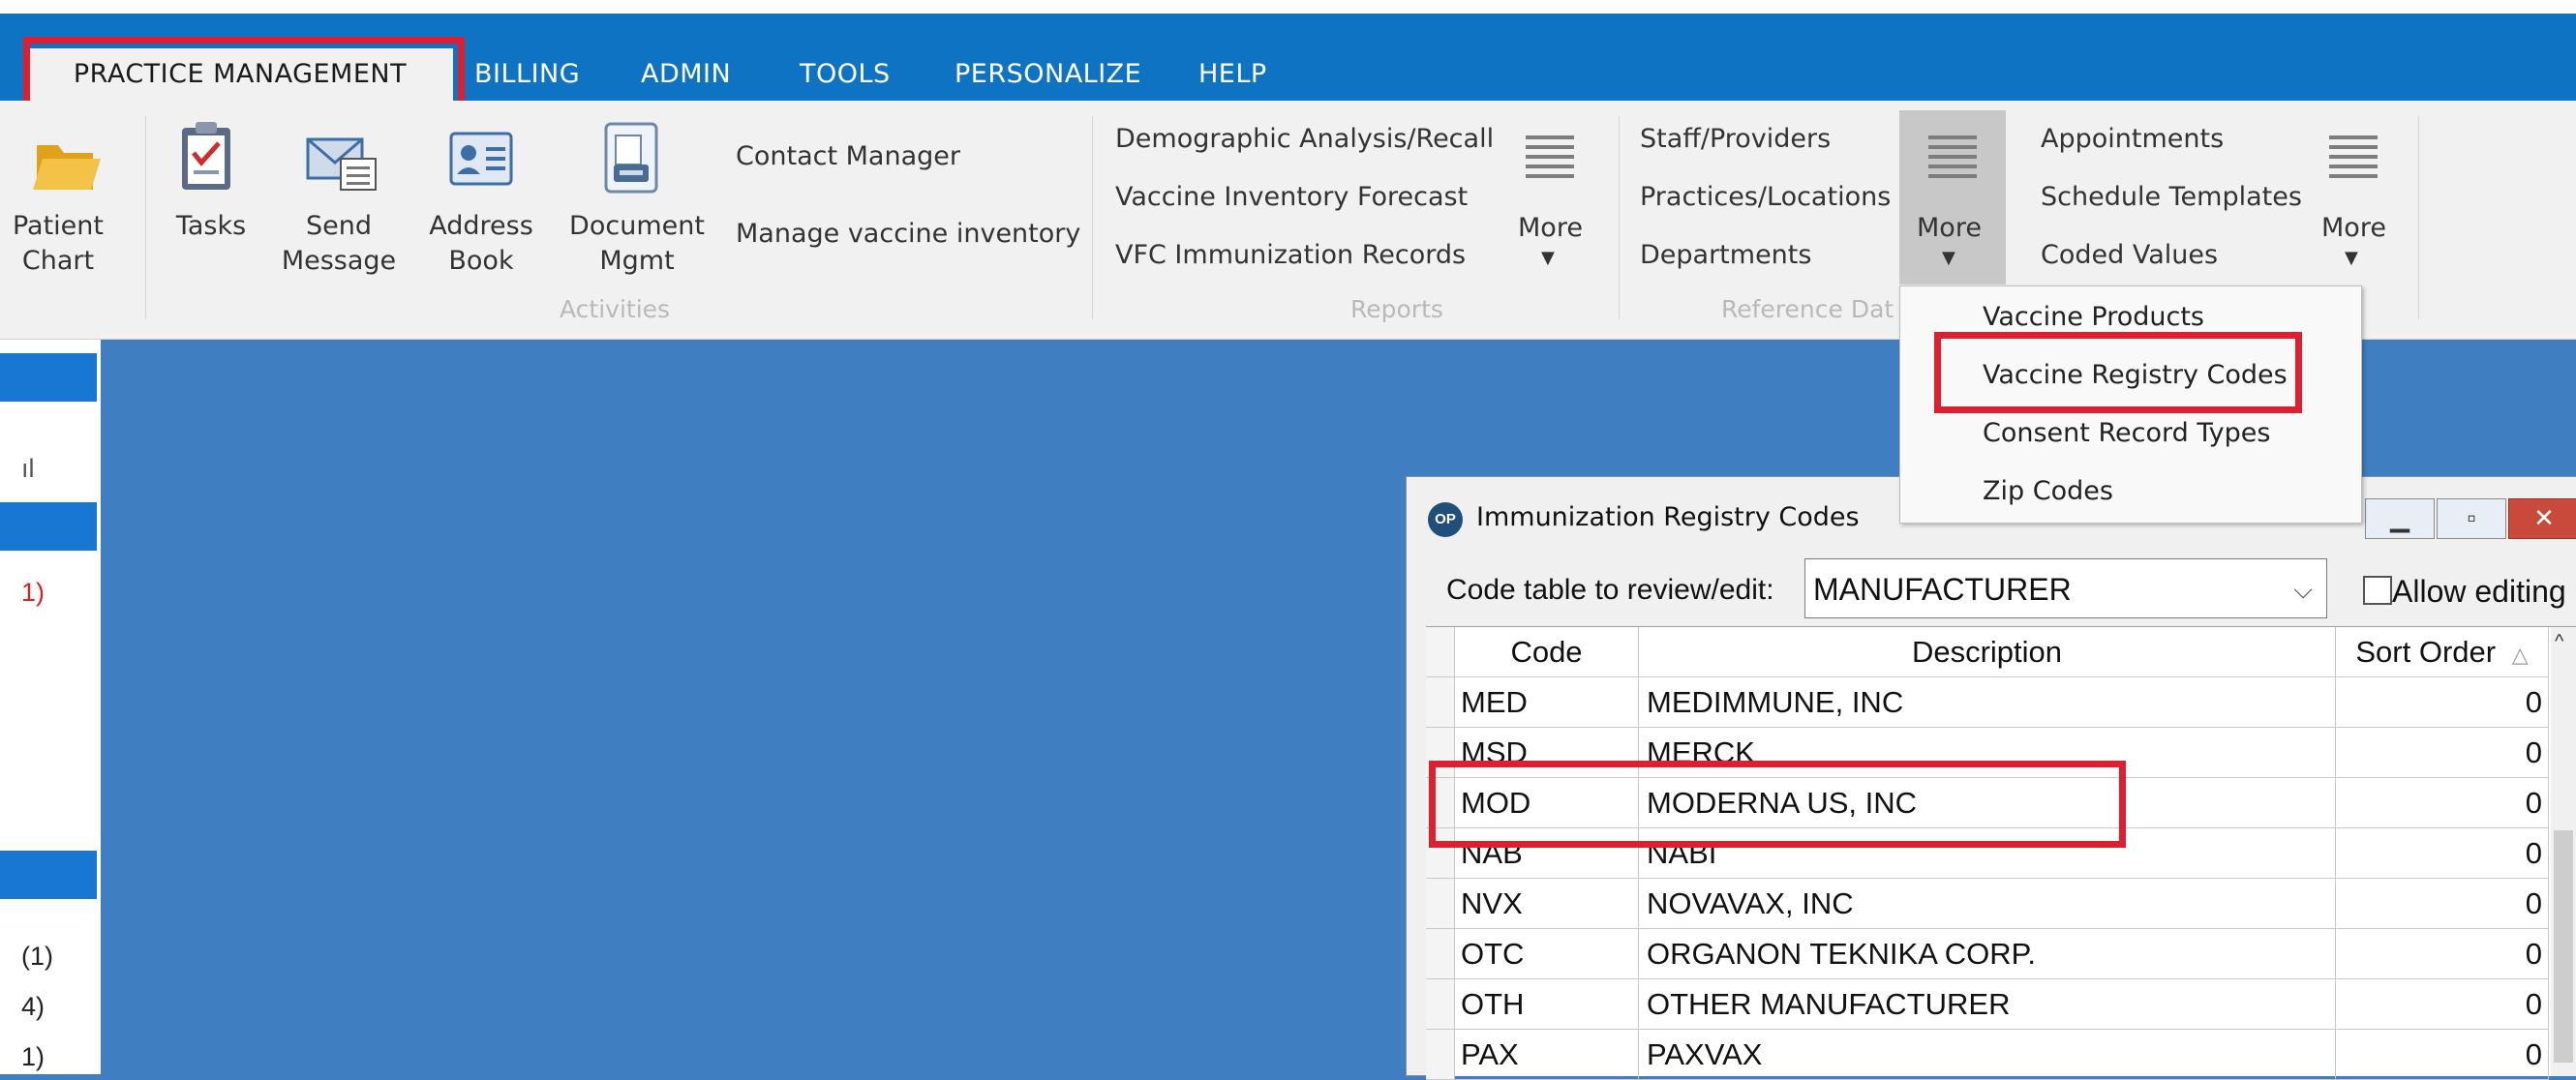  What do you see at coordinates (1291, 197) in the screenshot?
I see `vaccine-inventory-forecast-link: Vaccine Inventory Forecast` at bounding box center [1291, 197].